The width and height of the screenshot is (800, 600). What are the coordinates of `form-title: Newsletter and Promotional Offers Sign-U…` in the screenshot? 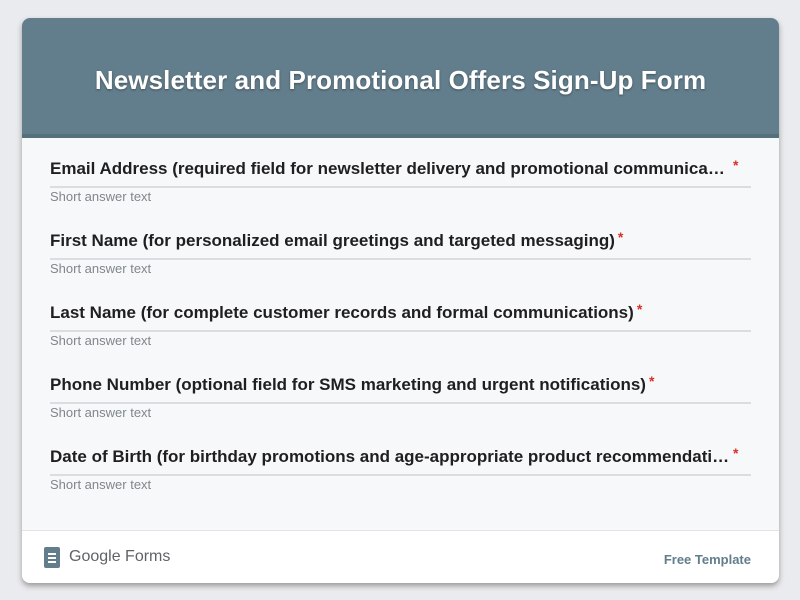 It's located at (400, 79).